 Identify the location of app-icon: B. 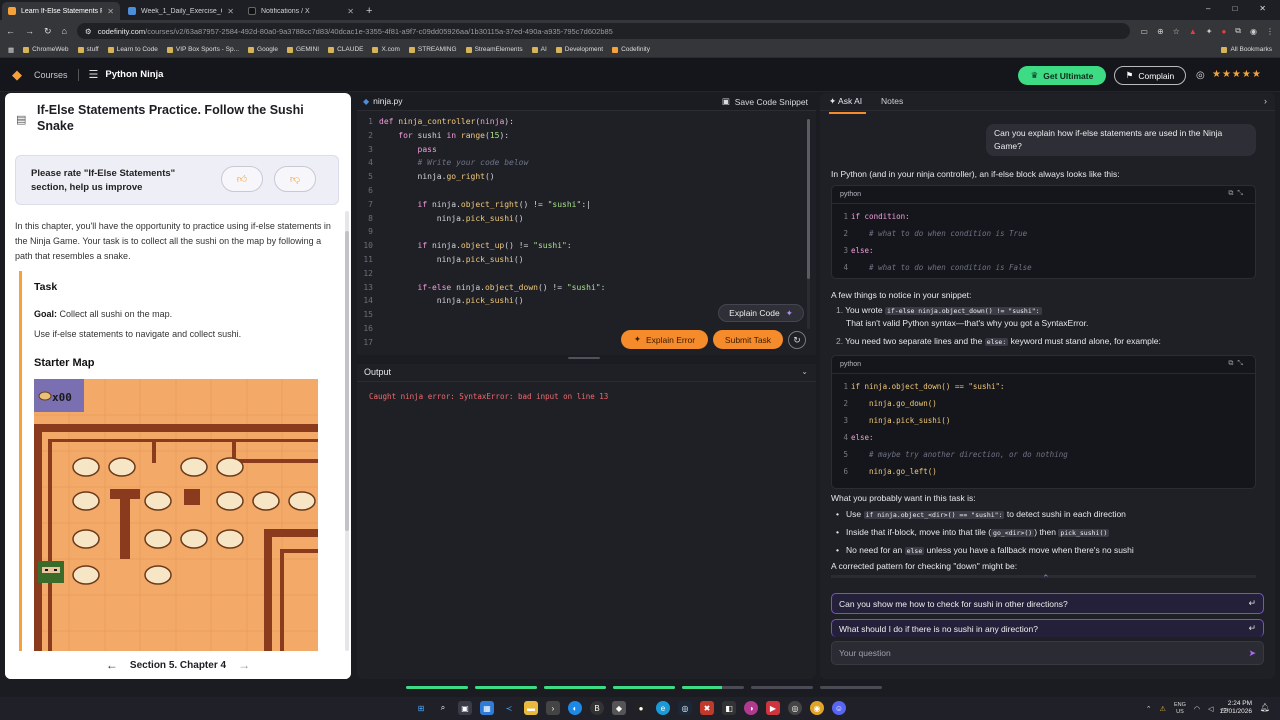
(597, 708).